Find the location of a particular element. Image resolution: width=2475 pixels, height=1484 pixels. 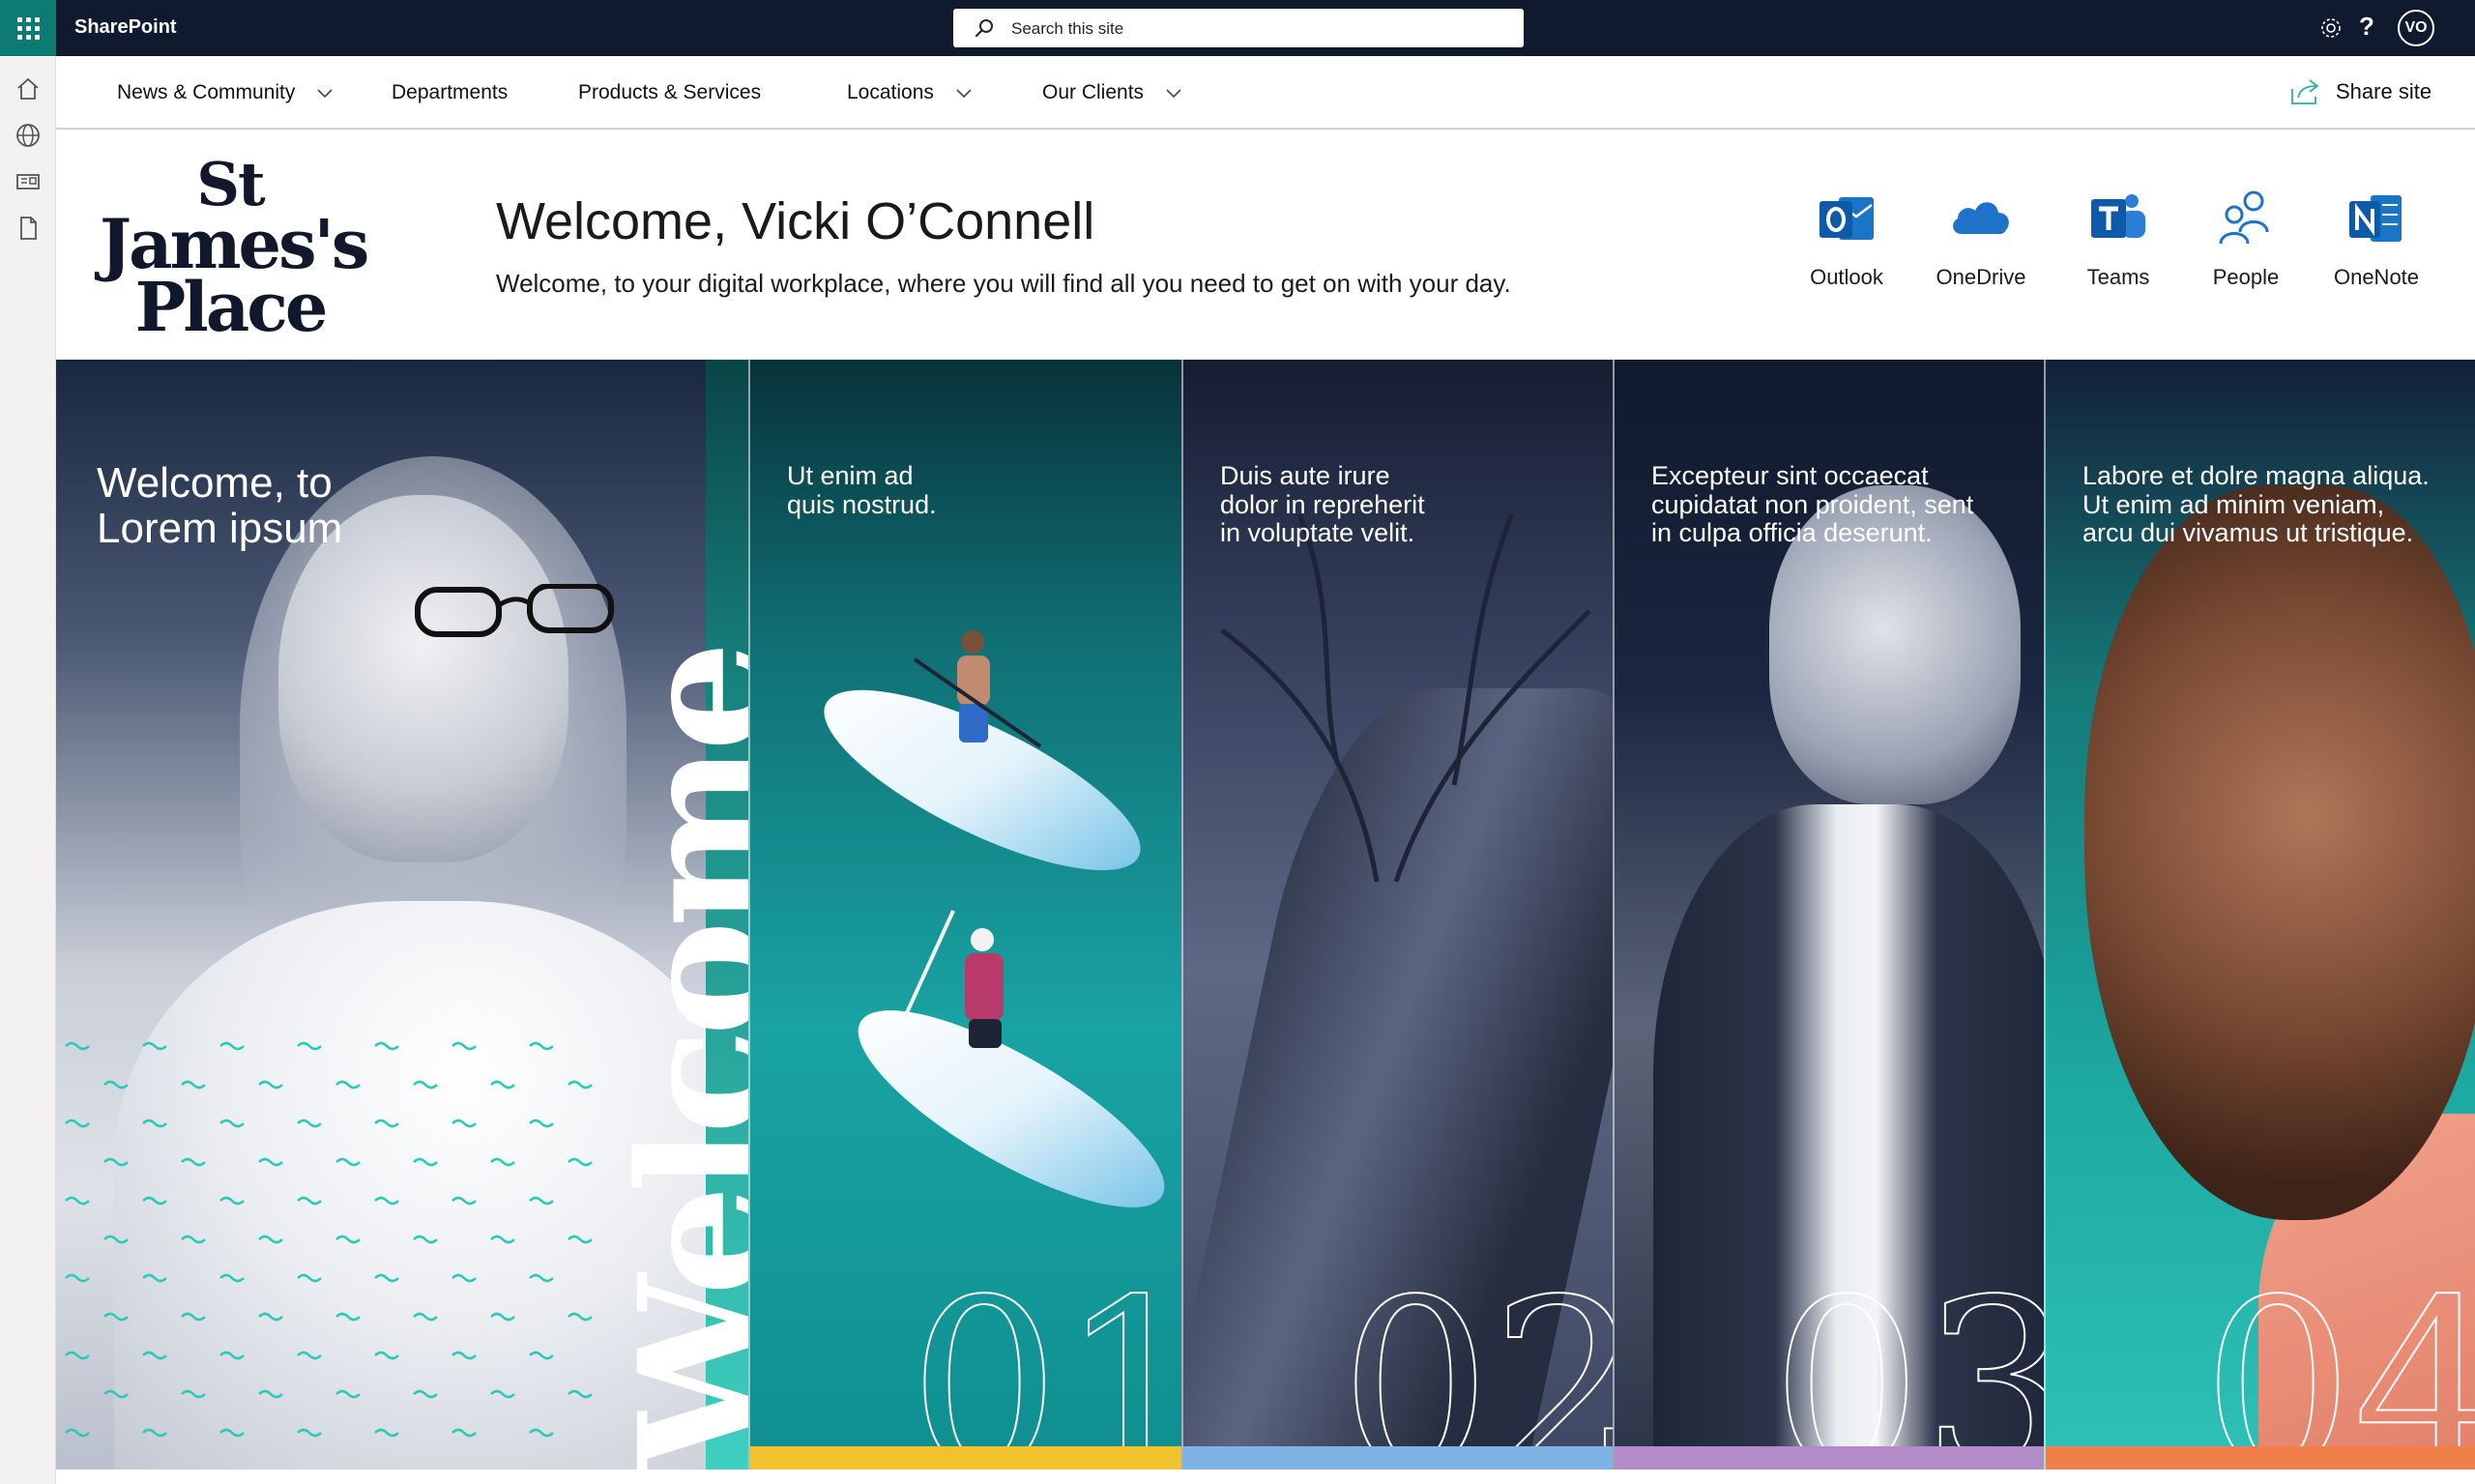

nav-news-community: News & Community is located at coordinates (225, 92).